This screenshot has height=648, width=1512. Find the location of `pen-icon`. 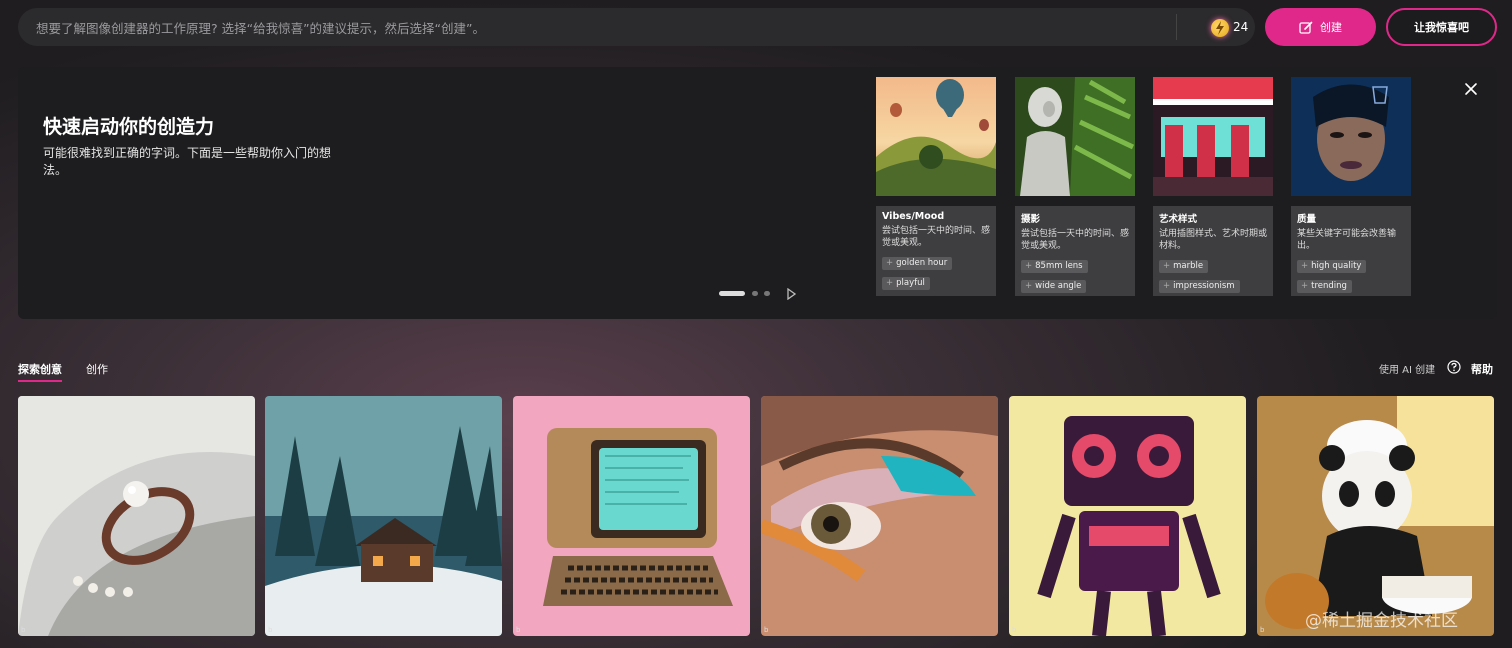

pen-icon is located at coordinates (1306, 27).